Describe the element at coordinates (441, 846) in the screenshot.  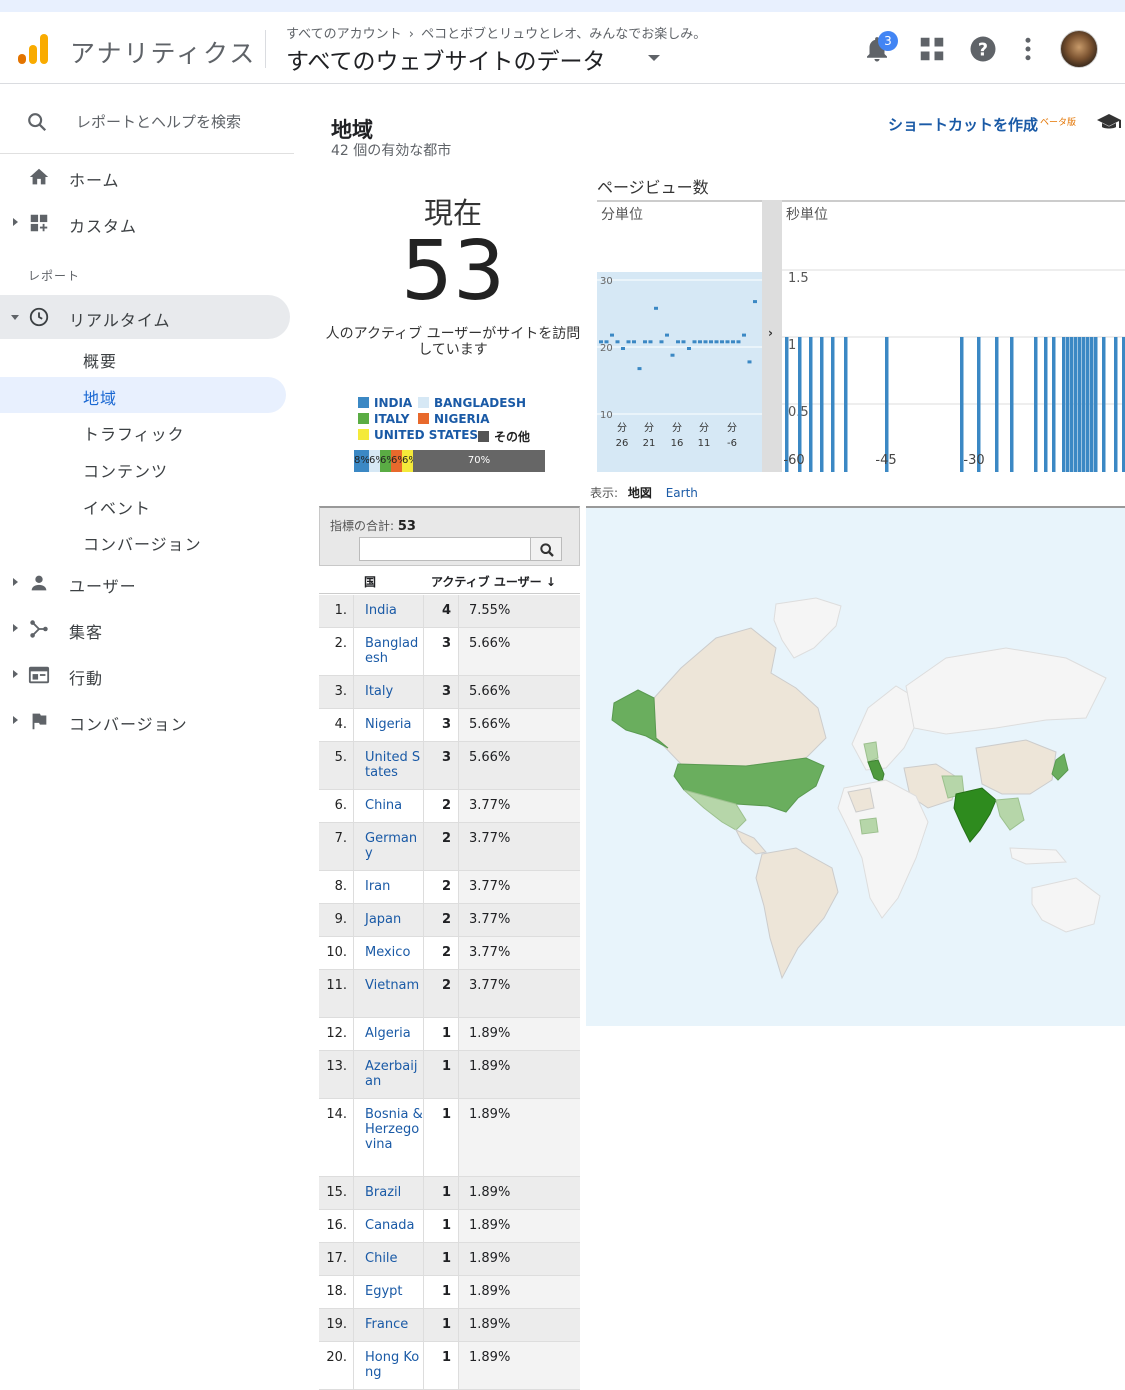
I see `active-users-value: 2` at that location.